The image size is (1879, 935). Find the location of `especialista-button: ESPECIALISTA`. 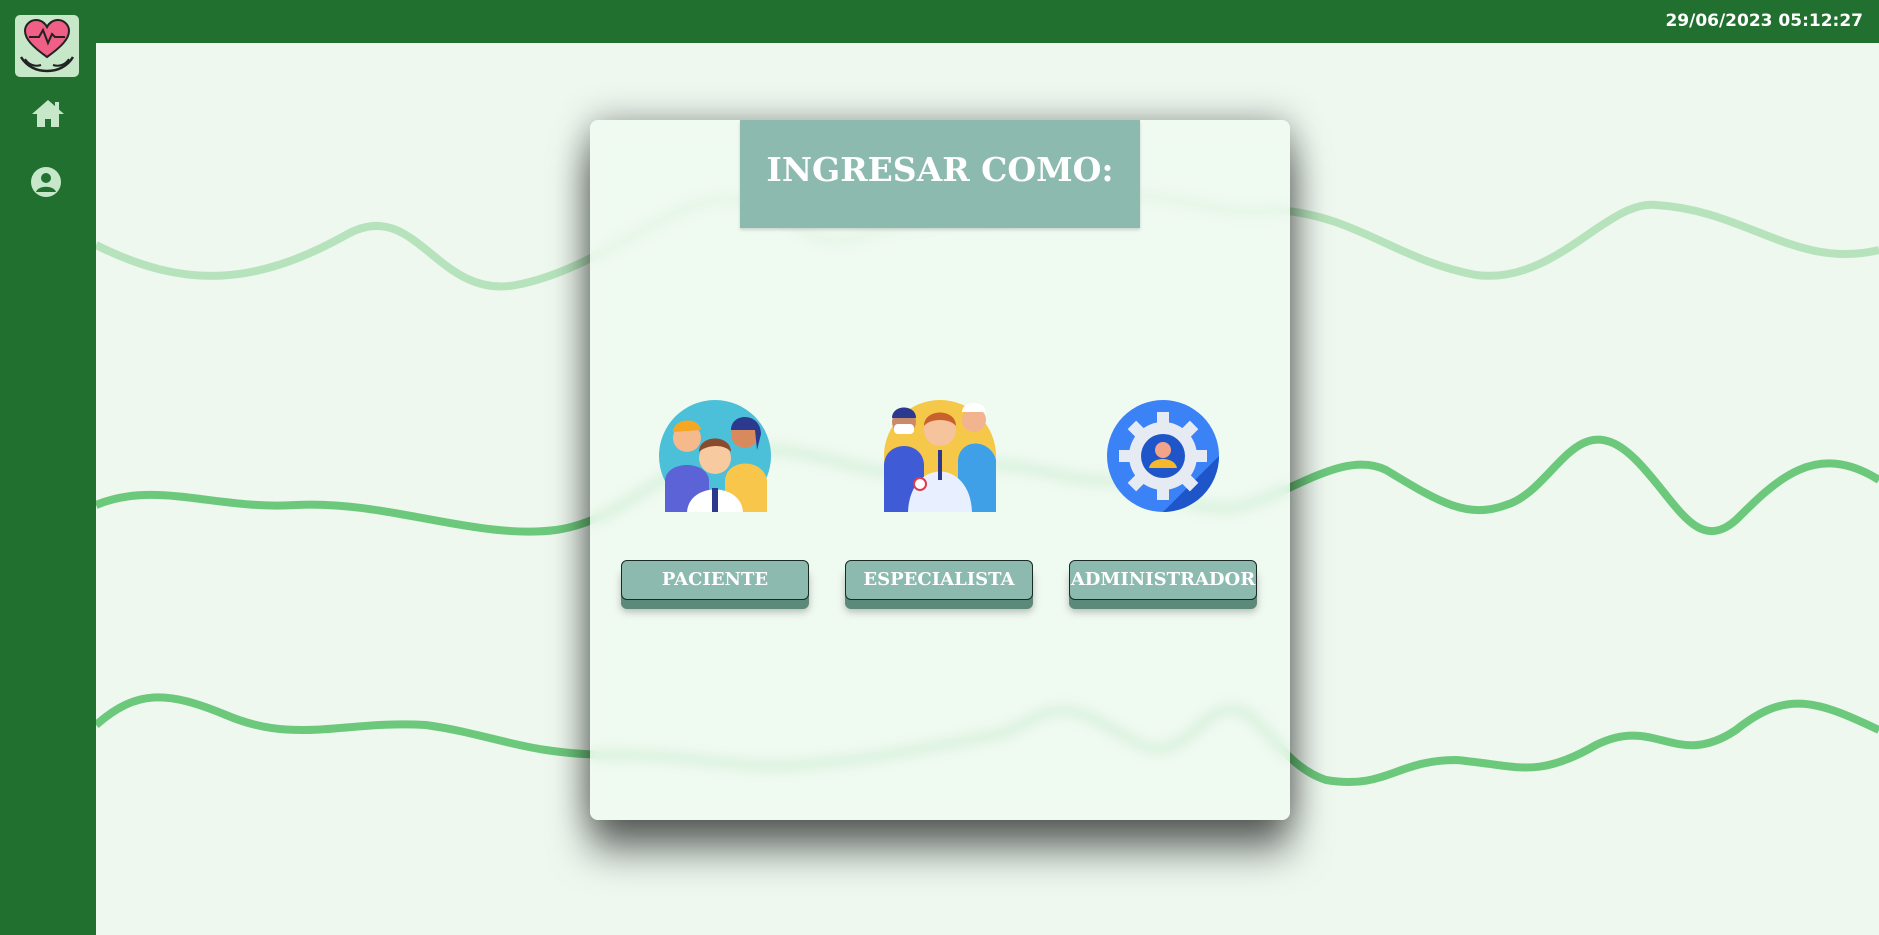

especialista-button: ESPECIALISTA is located at coordinates (939, 580).